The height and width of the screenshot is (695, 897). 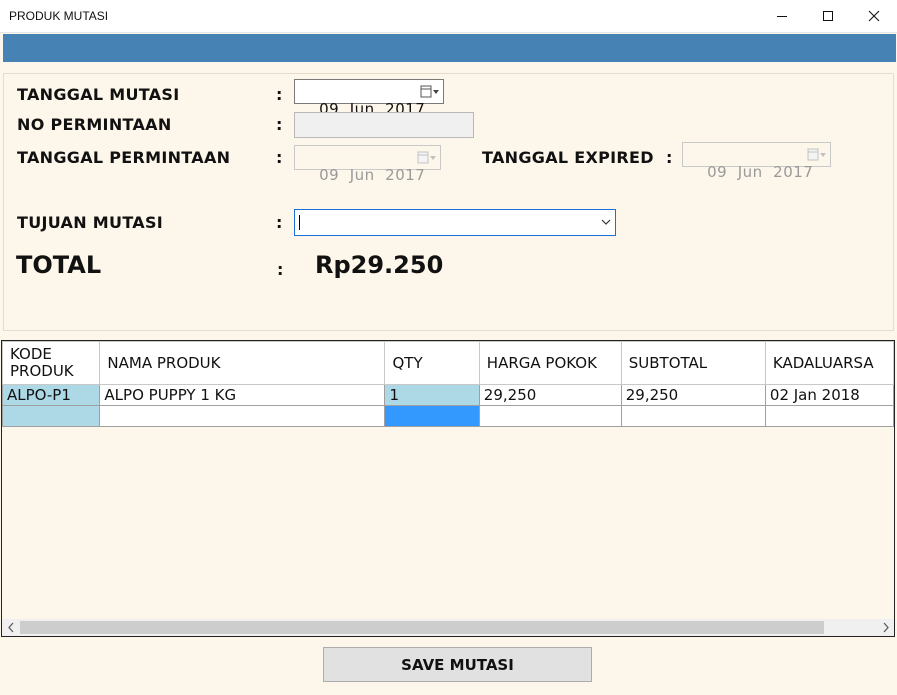 What do you see at coordinates (432, 416) in the screenshot?
I see `cell-qty-current` at bounding box center [432, 416].